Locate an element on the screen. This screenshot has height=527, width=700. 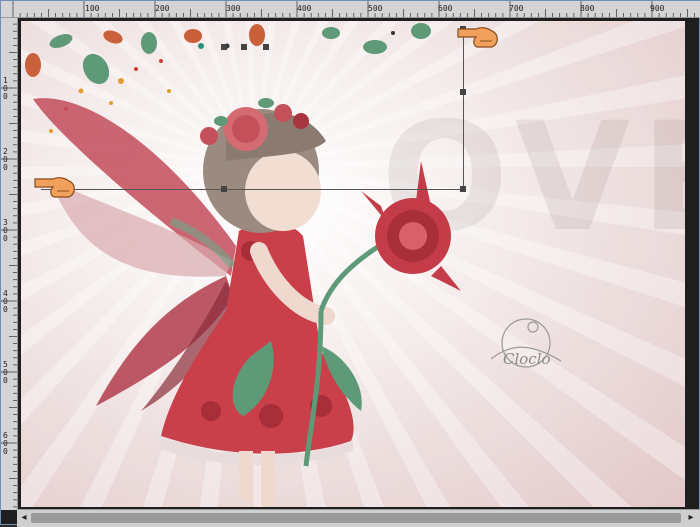
scroll-left-icon: ◂ is located at coordinates (24, 518).